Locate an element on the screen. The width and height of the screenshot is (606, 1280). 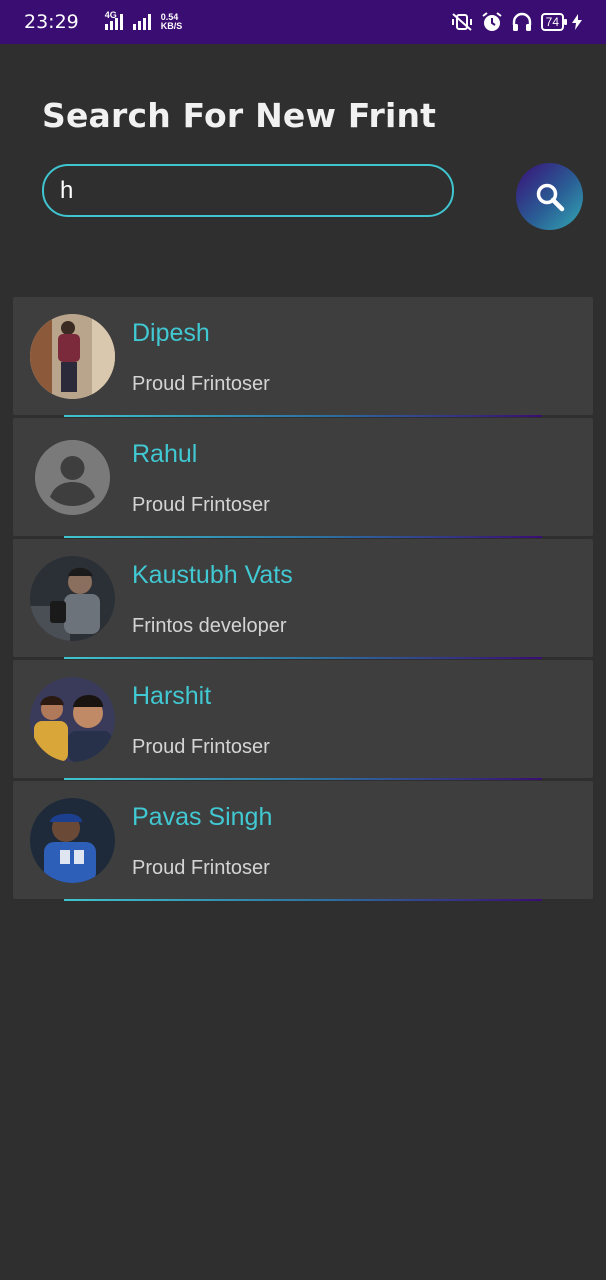
network-type: 4G is located at coordinates (110, 15).